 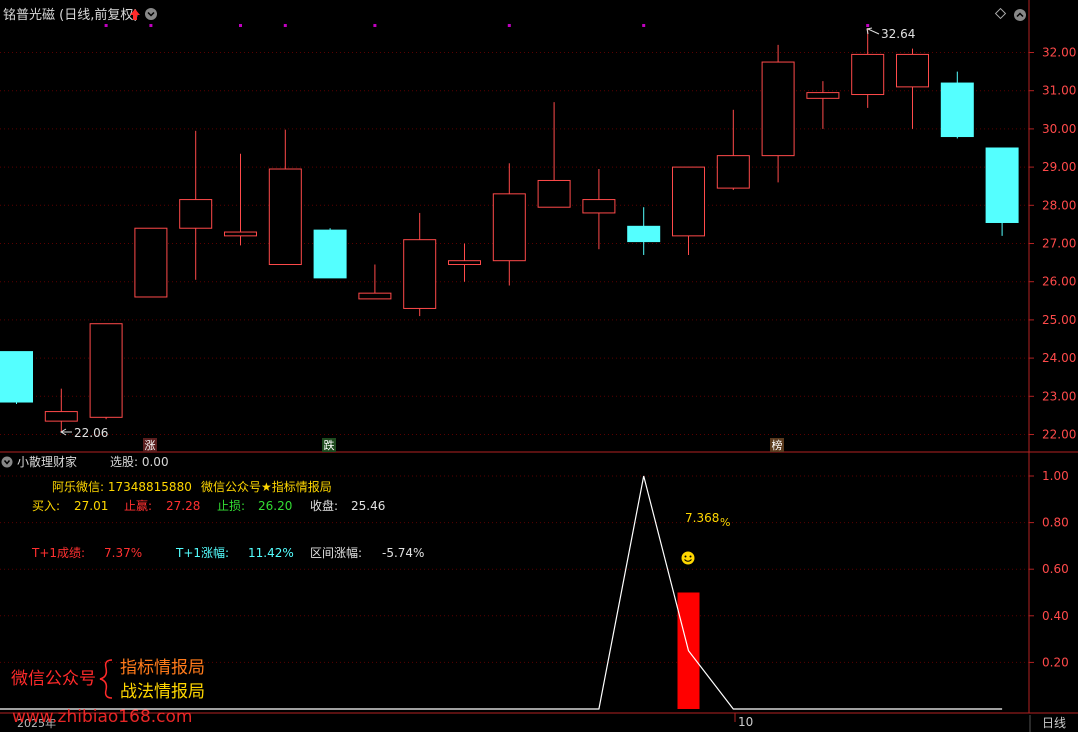 What do you see at coordinates (102, 717) in the screenshot?
I see `watermark-url: www.zhibiao168.com` at bounding box center [102, 717].